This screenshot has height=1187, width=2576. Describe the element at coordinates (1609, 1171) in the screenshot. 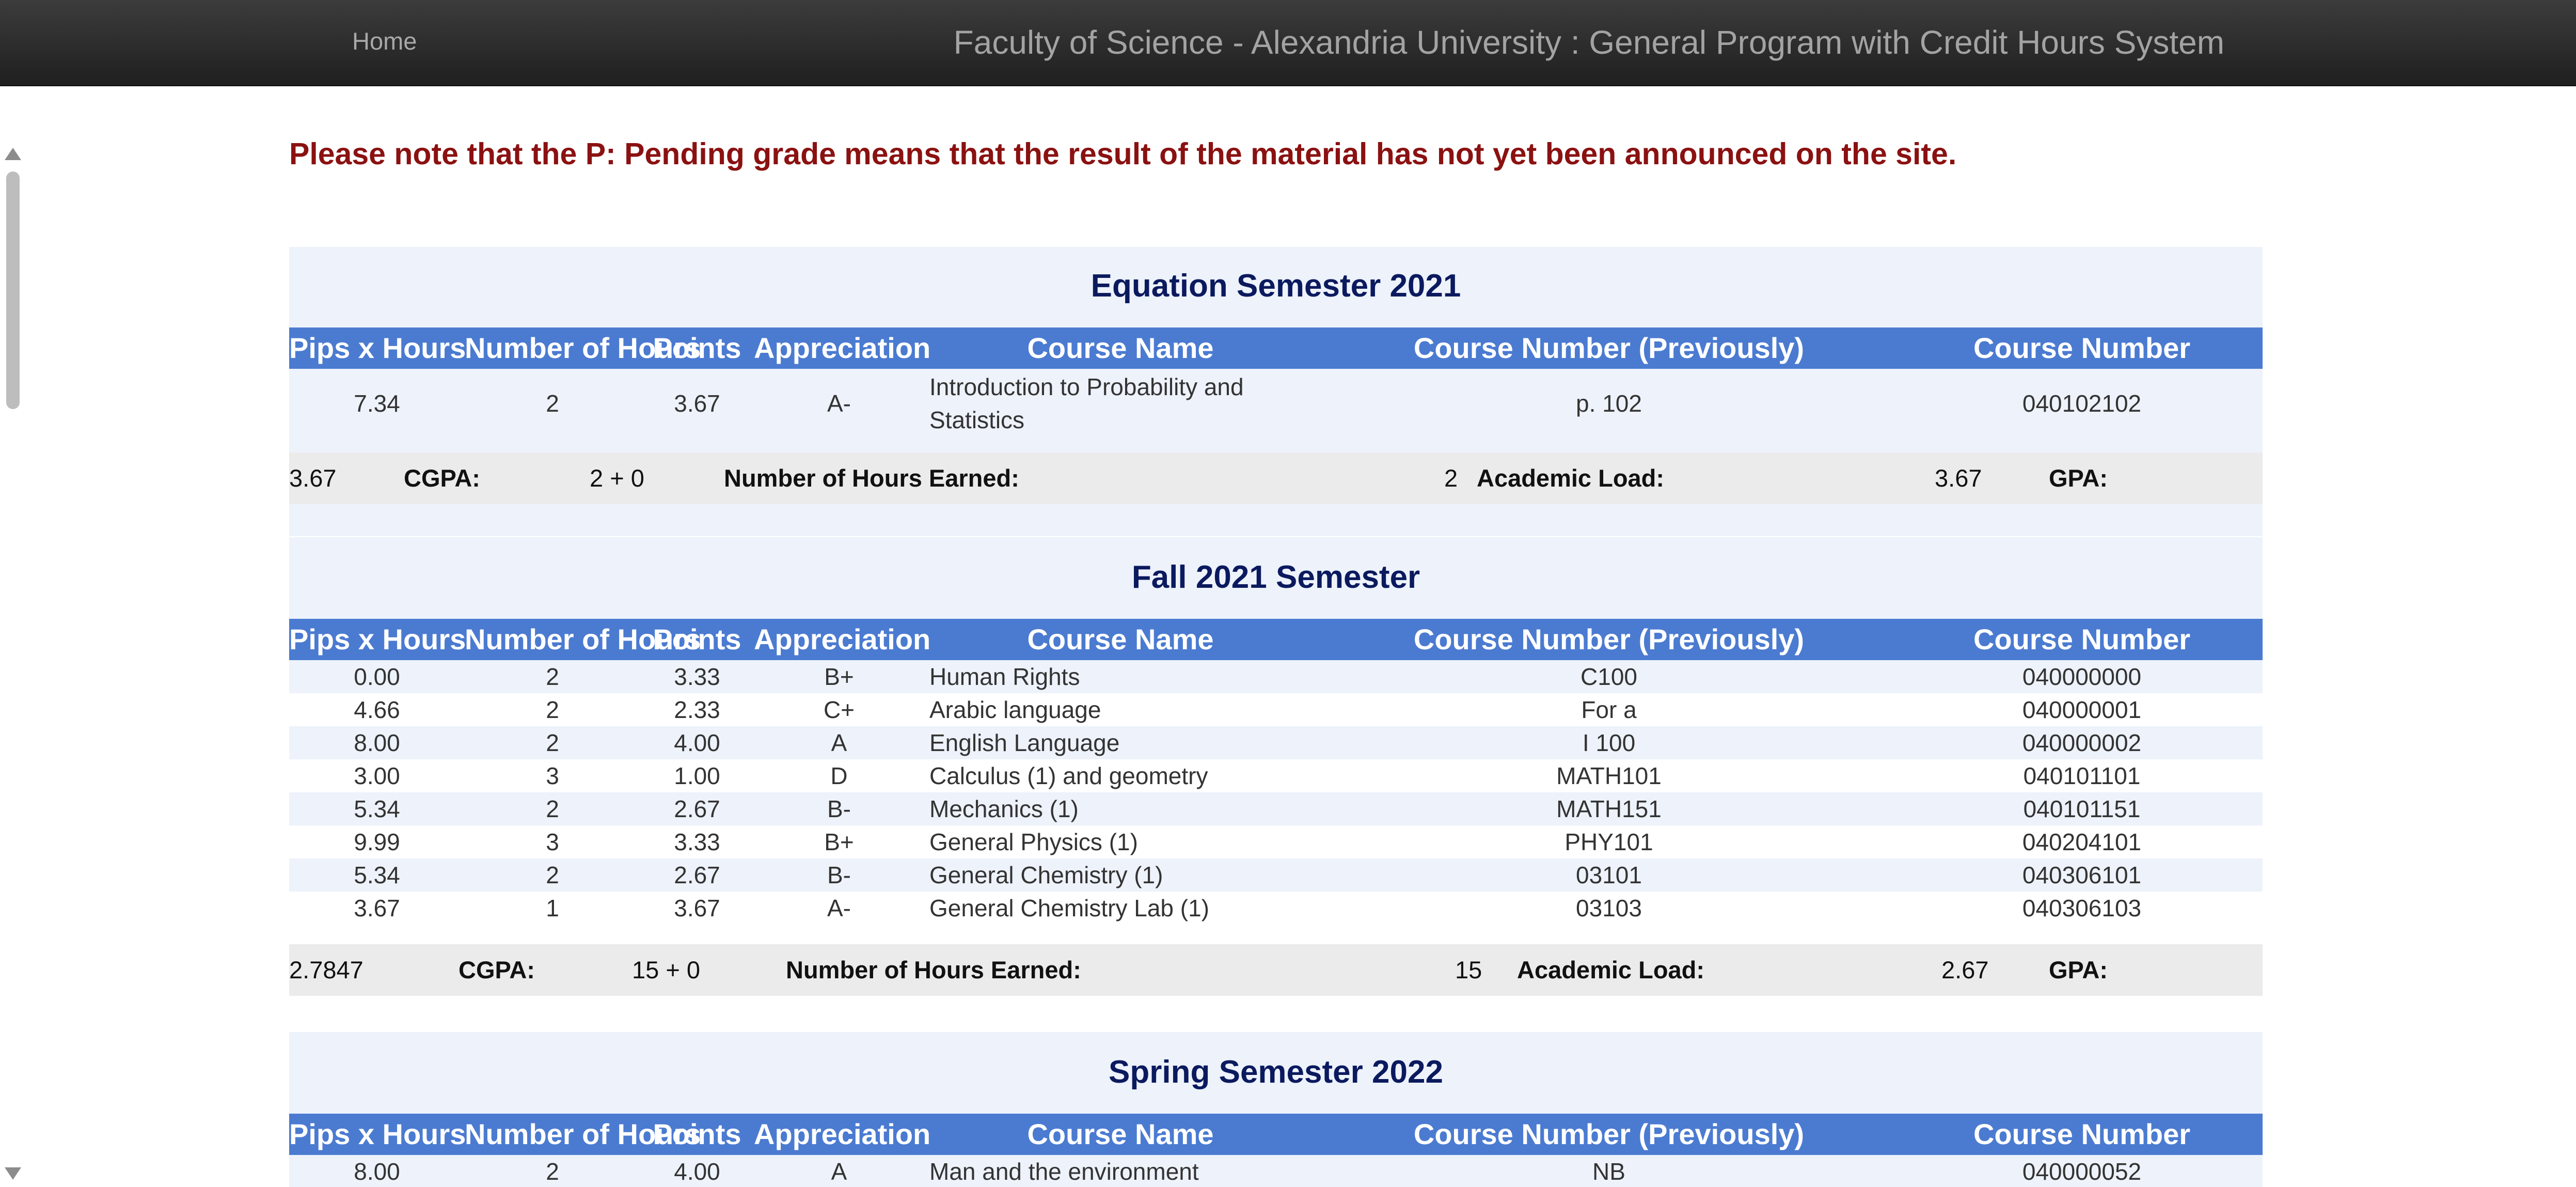

I see `prev-course-number-cell: NB` at that location.